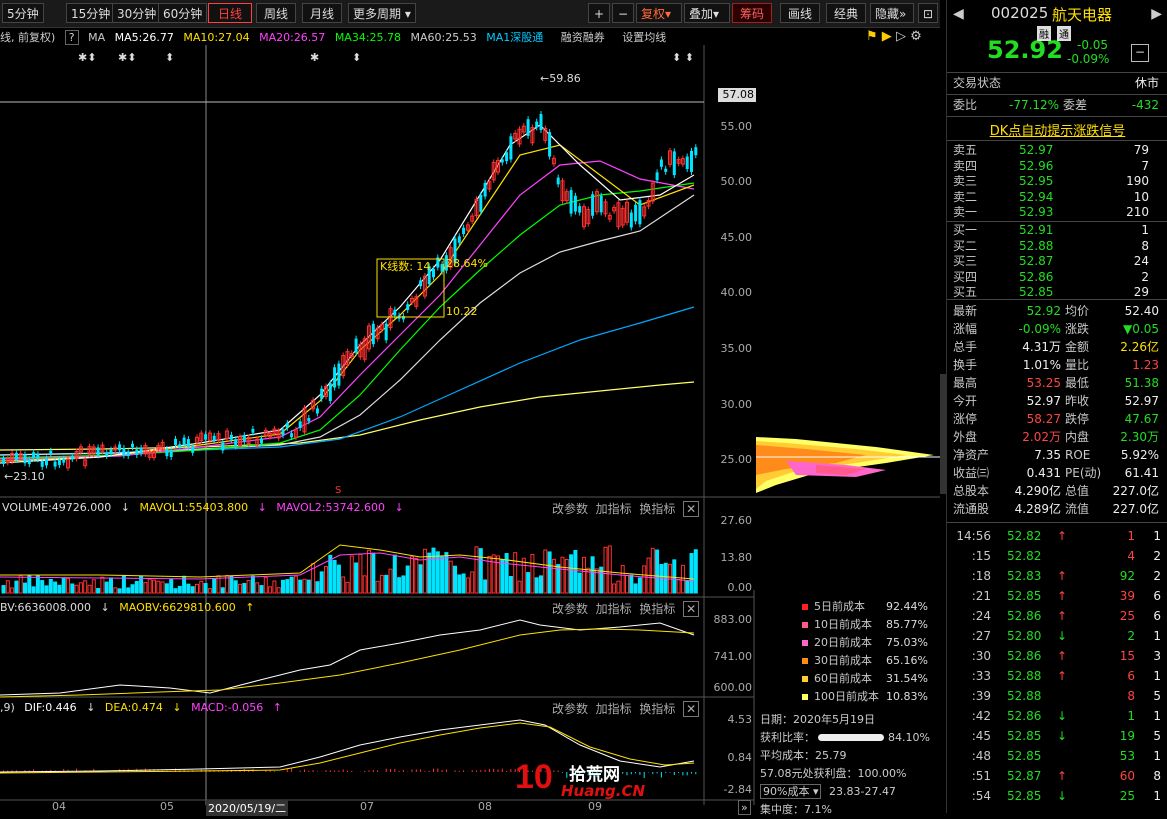 This screenshot has width=1167, height=819. What do you see at coordinates (752, 13) in the screenshot?
I see `chips-button: 筹码` at bounding box center [752, 13].